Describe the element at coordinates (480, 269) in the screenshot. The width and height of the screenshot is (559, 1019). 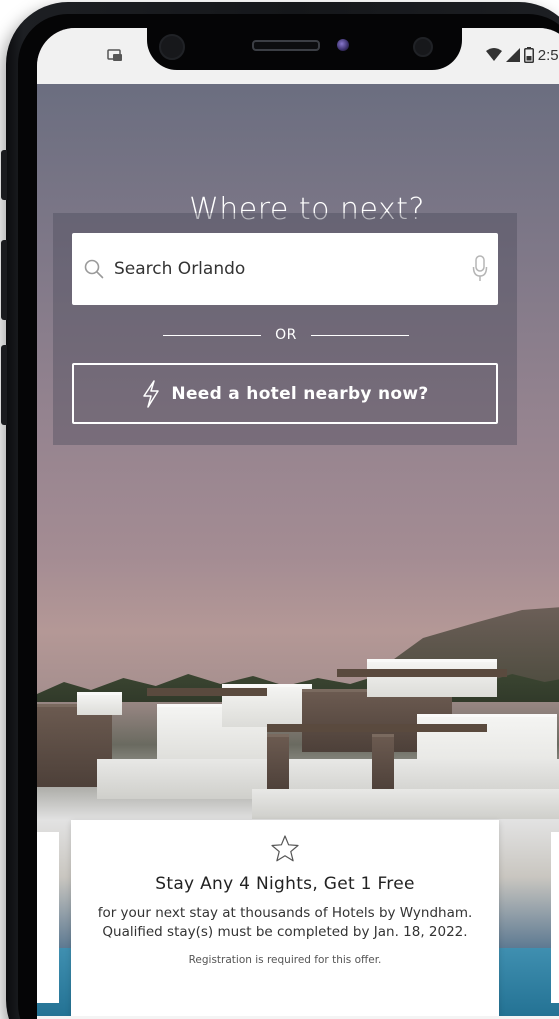
I see `mic-icon` at that location.